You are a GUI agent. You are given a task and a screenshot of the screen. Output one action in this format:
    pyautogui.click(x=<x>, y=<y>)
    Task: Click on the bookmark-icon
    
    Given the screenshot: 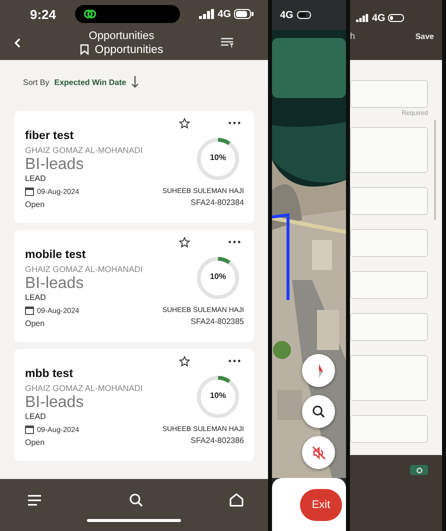 What is the action you would take?
    pyautogui.click(x=84, y=49)
    